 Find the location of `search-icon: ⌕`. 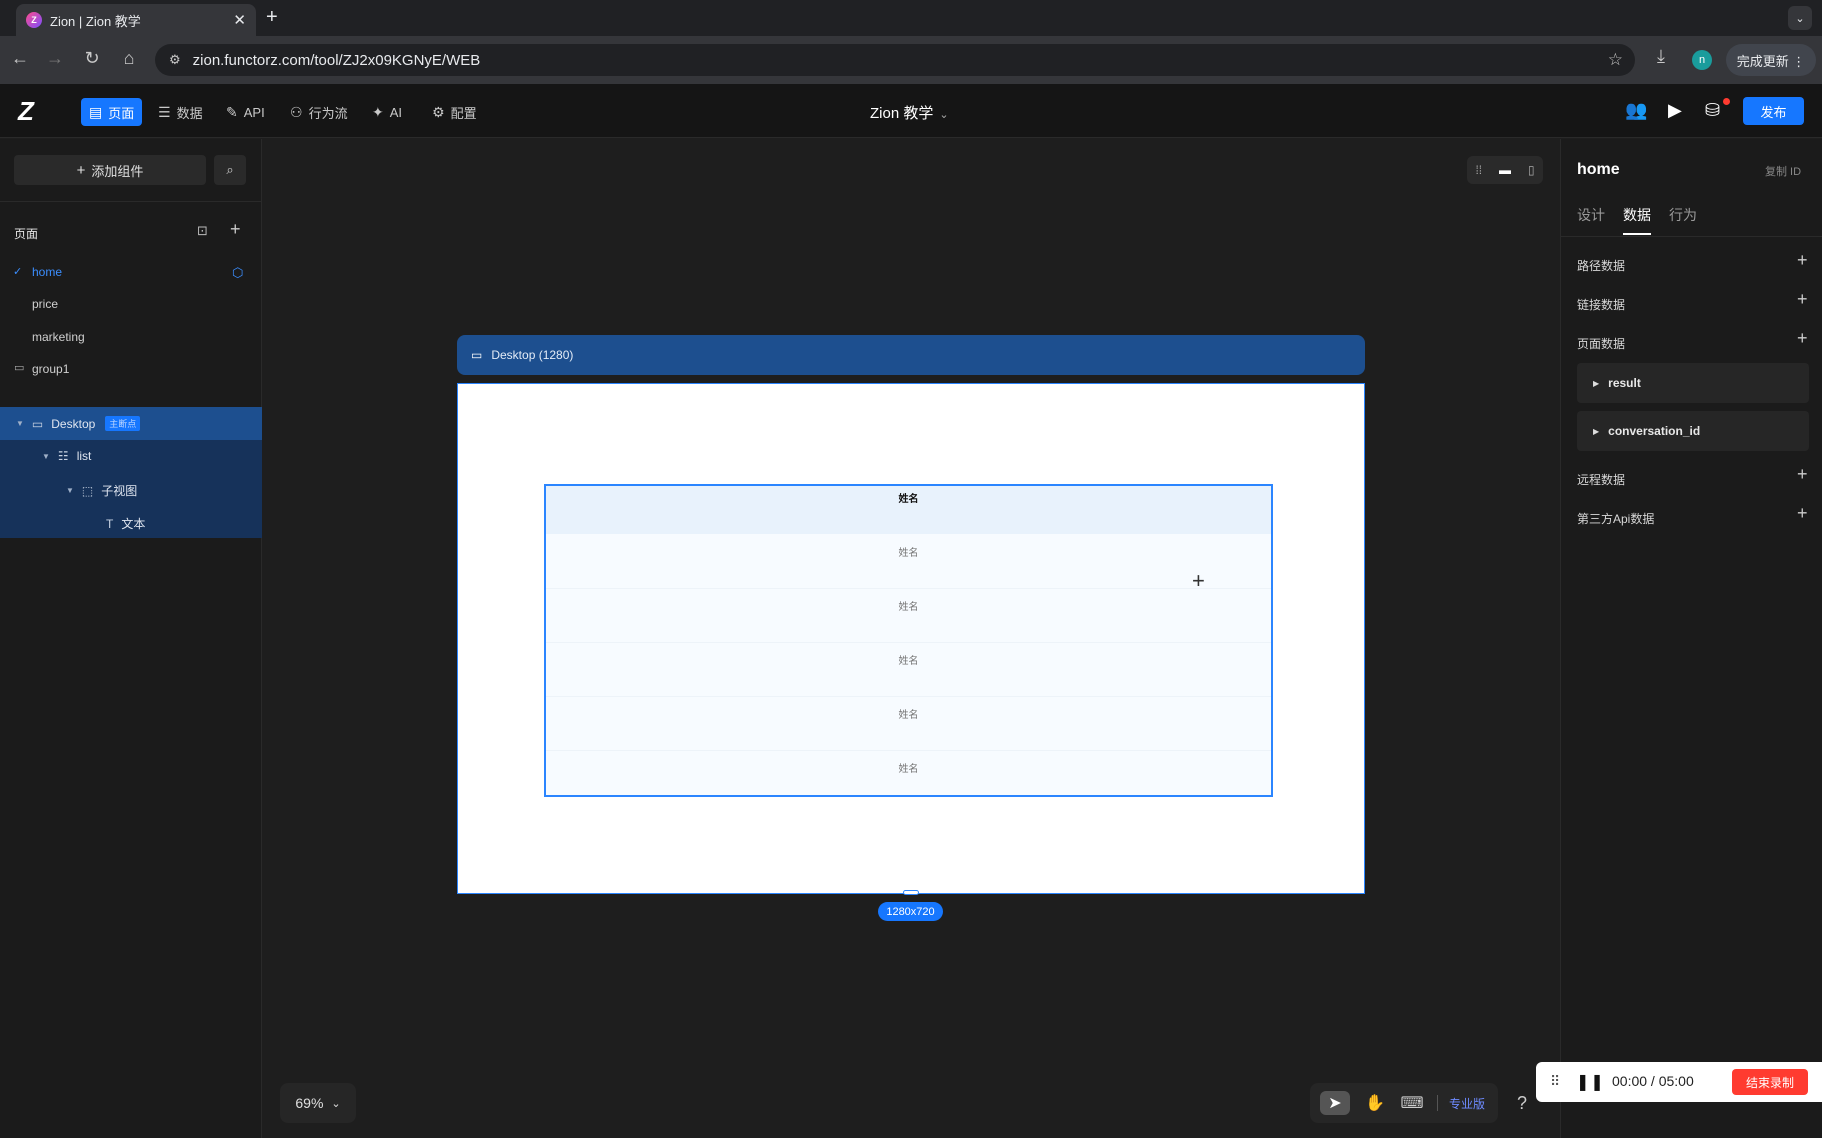

search-icon: ⌕ is located at coordinates (230, 170).